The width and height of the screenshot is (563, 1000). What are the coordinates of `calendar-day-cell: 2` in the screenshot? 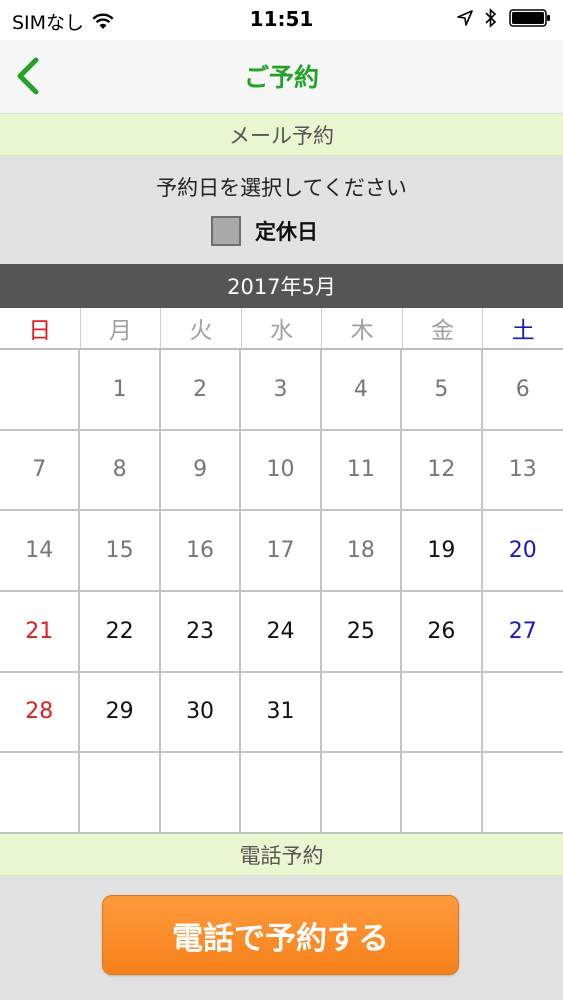 It's located at (201, 390).